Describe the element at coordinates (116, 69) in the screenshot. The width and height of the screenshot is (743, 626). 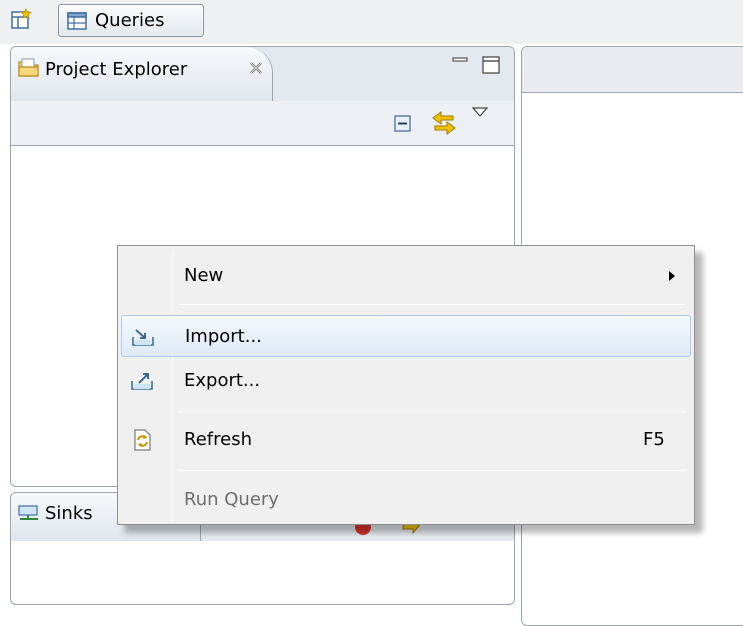
I see `project-explorer-title: Project Explorer` at that location.